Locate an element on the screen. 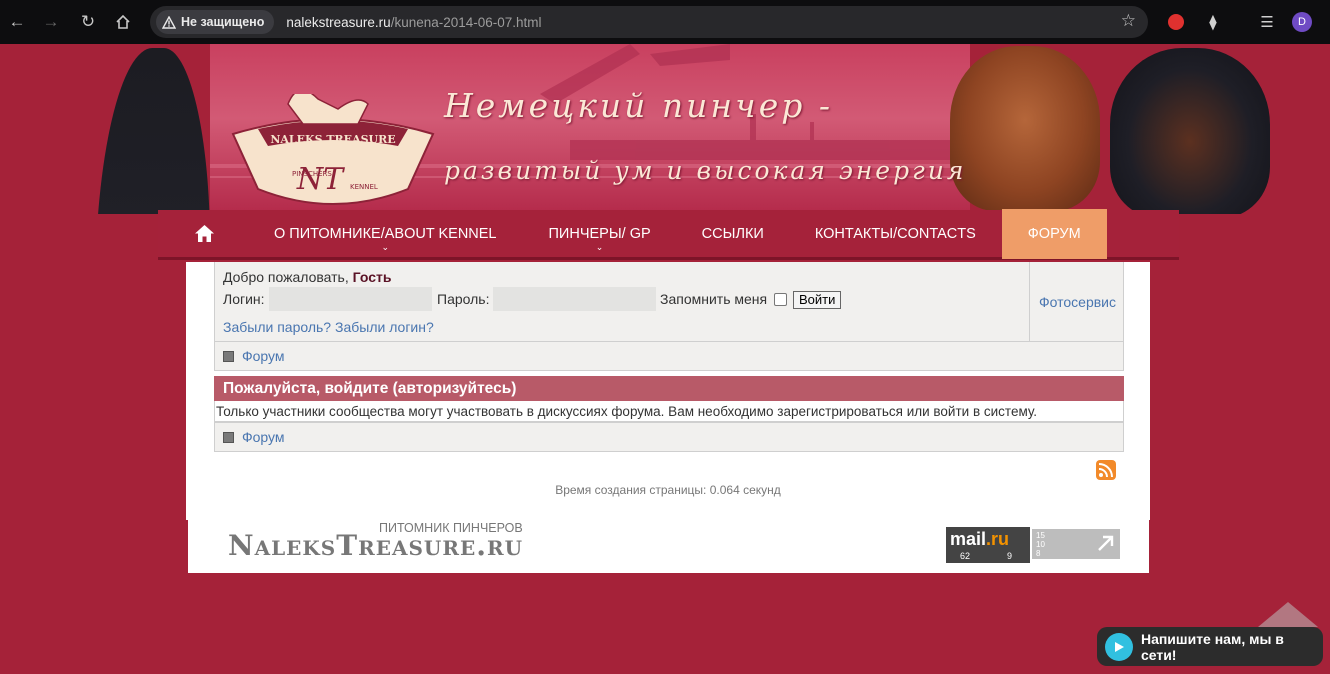 The height and width of the screenshot is (674, 1330). welcome-user: Гость is located at coordinates (372, 277).